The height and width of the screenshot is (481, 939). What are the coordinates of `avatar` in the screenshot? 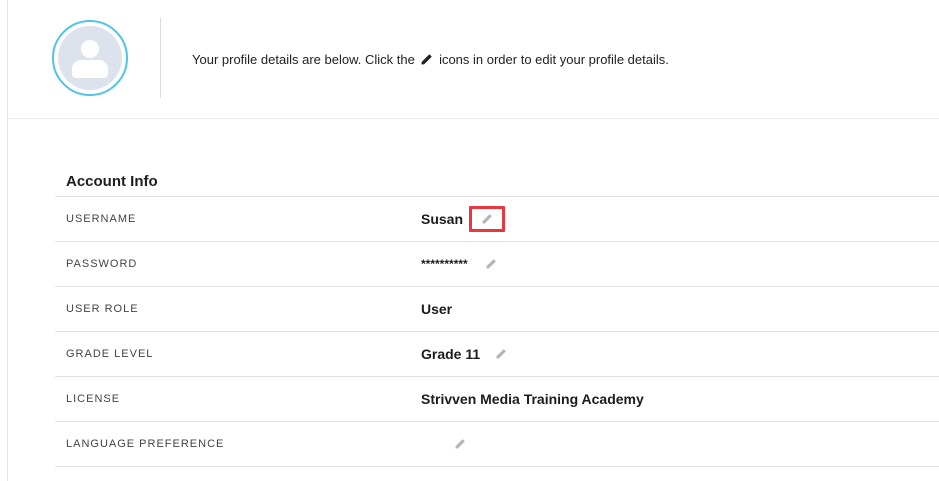 It's located at (90, 58).